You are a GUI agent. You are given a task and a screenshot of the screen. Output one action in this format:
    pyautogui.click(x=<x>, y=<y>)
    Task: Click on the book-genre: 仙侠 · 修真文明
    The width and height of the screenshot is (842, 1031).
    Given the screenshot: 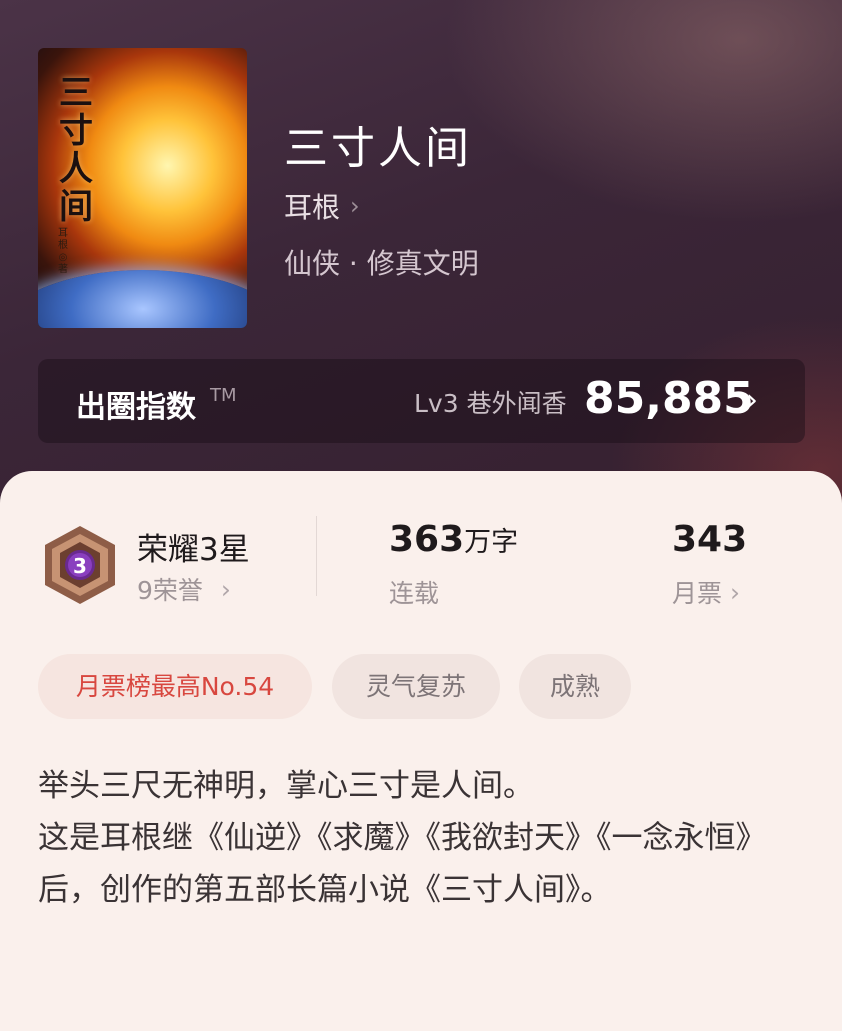 What is the action you would take?
    pyautogui.click(x=381, y=263)
    